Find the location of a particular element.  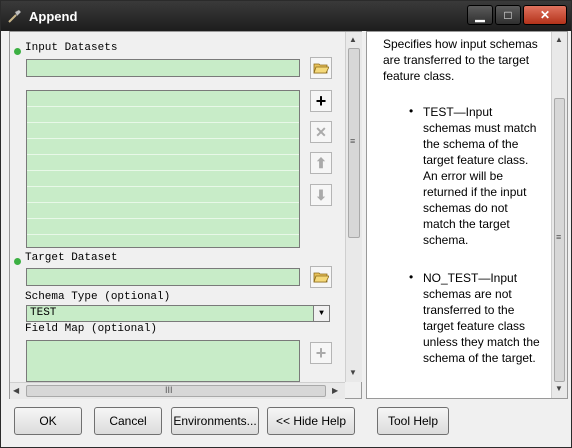

help-vertical-scrollbar: ▲ ≡ ▼ is located at coordinates (559, 215).